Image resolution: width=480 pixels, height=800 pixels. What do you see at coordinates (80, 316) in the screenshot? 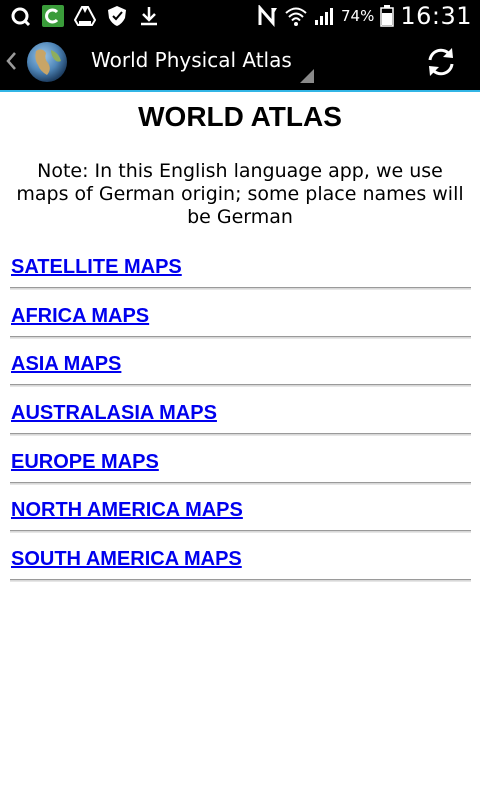
I see `africa-maps-link: AFRICA MAPS` at bounding box center [80, 316].